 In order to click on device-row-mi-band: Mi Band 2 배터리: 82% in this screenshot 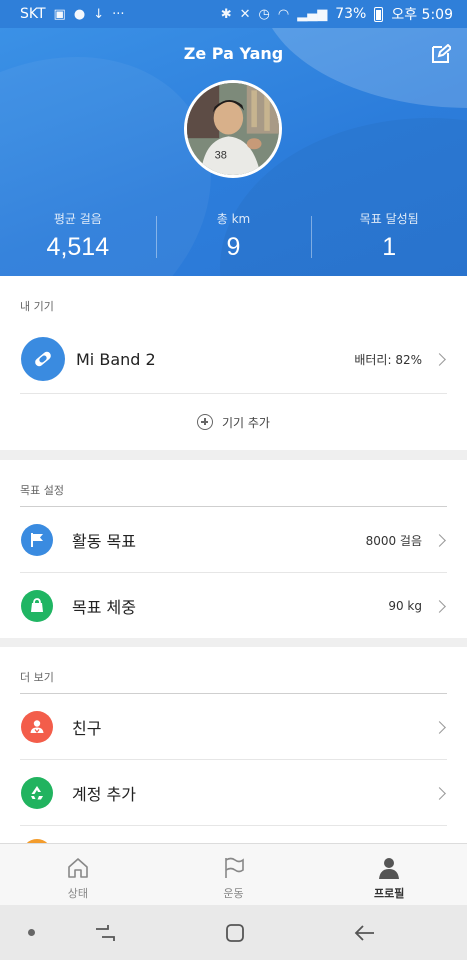, I will do `click(233, 359)`.